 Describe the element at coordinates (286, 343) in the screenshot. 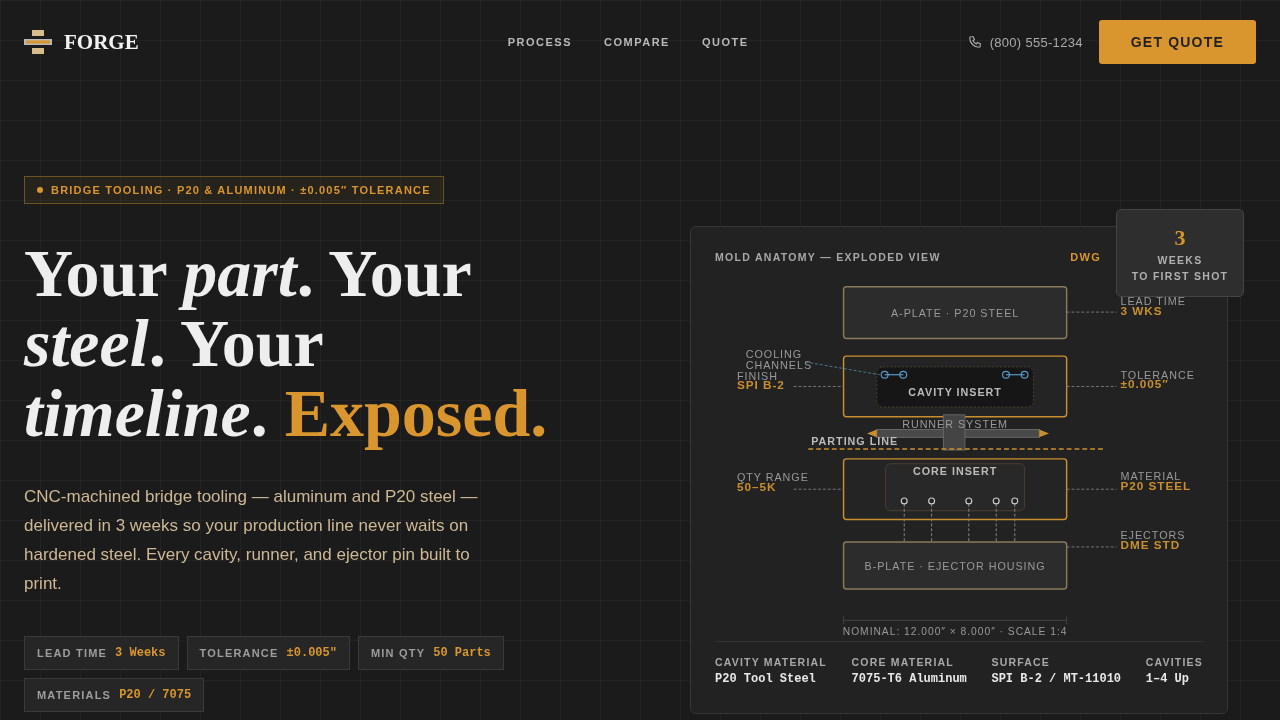

I see `headline: Your part. Your steel. Your timeline. Exposed.` at that location.